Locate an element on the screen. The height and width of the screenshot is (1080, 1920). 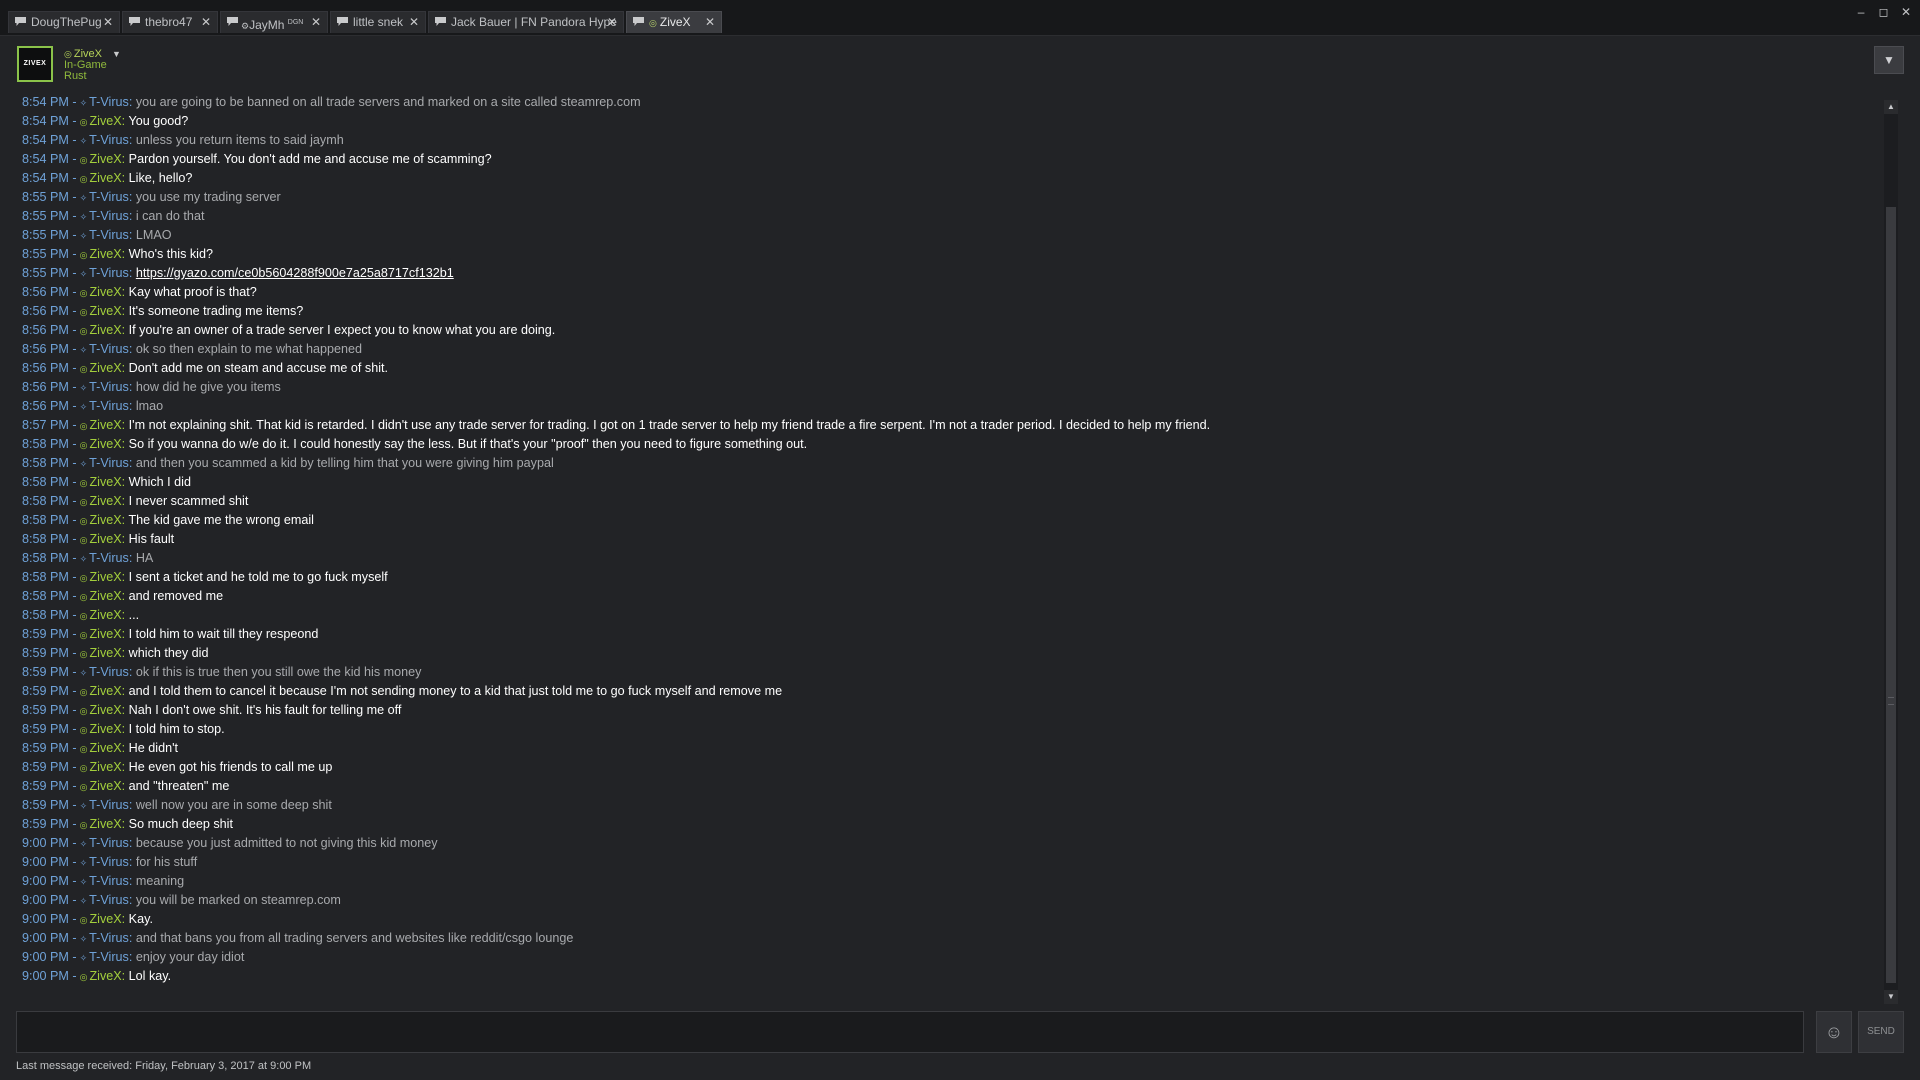
tab-little-snek: little snek ✕ is located at coordinates (378, 22).